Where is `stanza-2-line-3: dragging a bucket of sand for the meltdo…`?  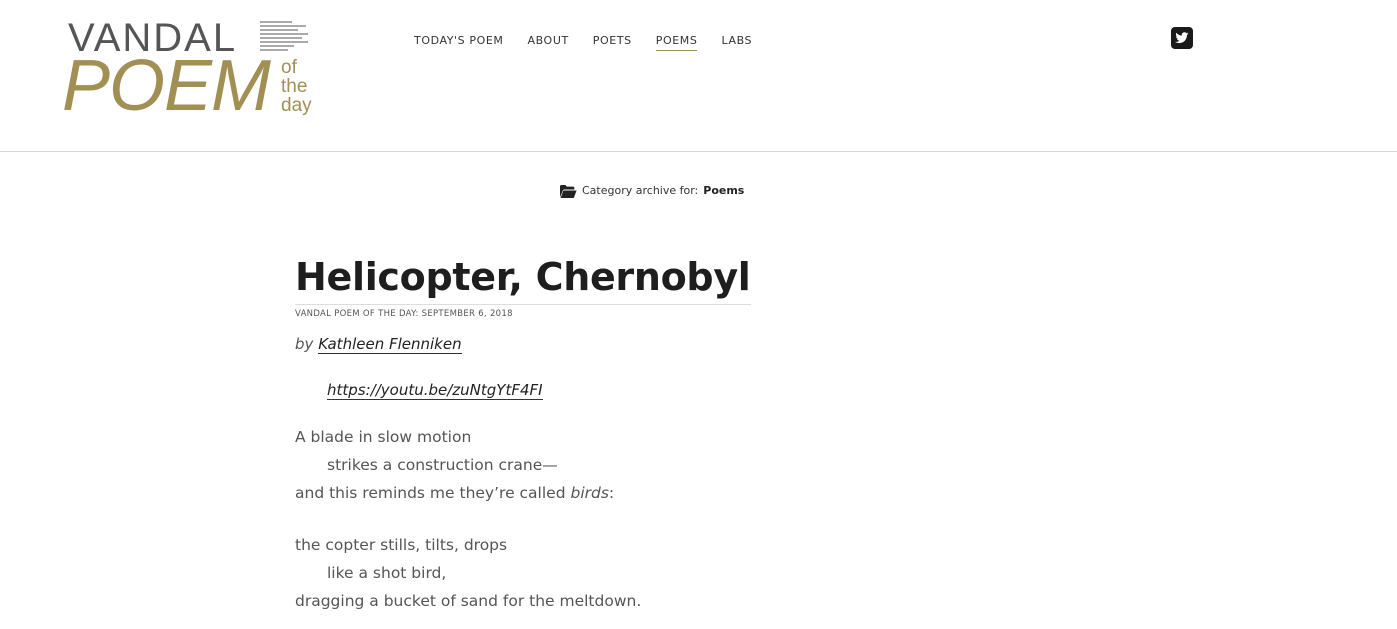 stanza-2-line-3: dragging a bucket of sand for the meltdo… is located at coordinates (468, 601).